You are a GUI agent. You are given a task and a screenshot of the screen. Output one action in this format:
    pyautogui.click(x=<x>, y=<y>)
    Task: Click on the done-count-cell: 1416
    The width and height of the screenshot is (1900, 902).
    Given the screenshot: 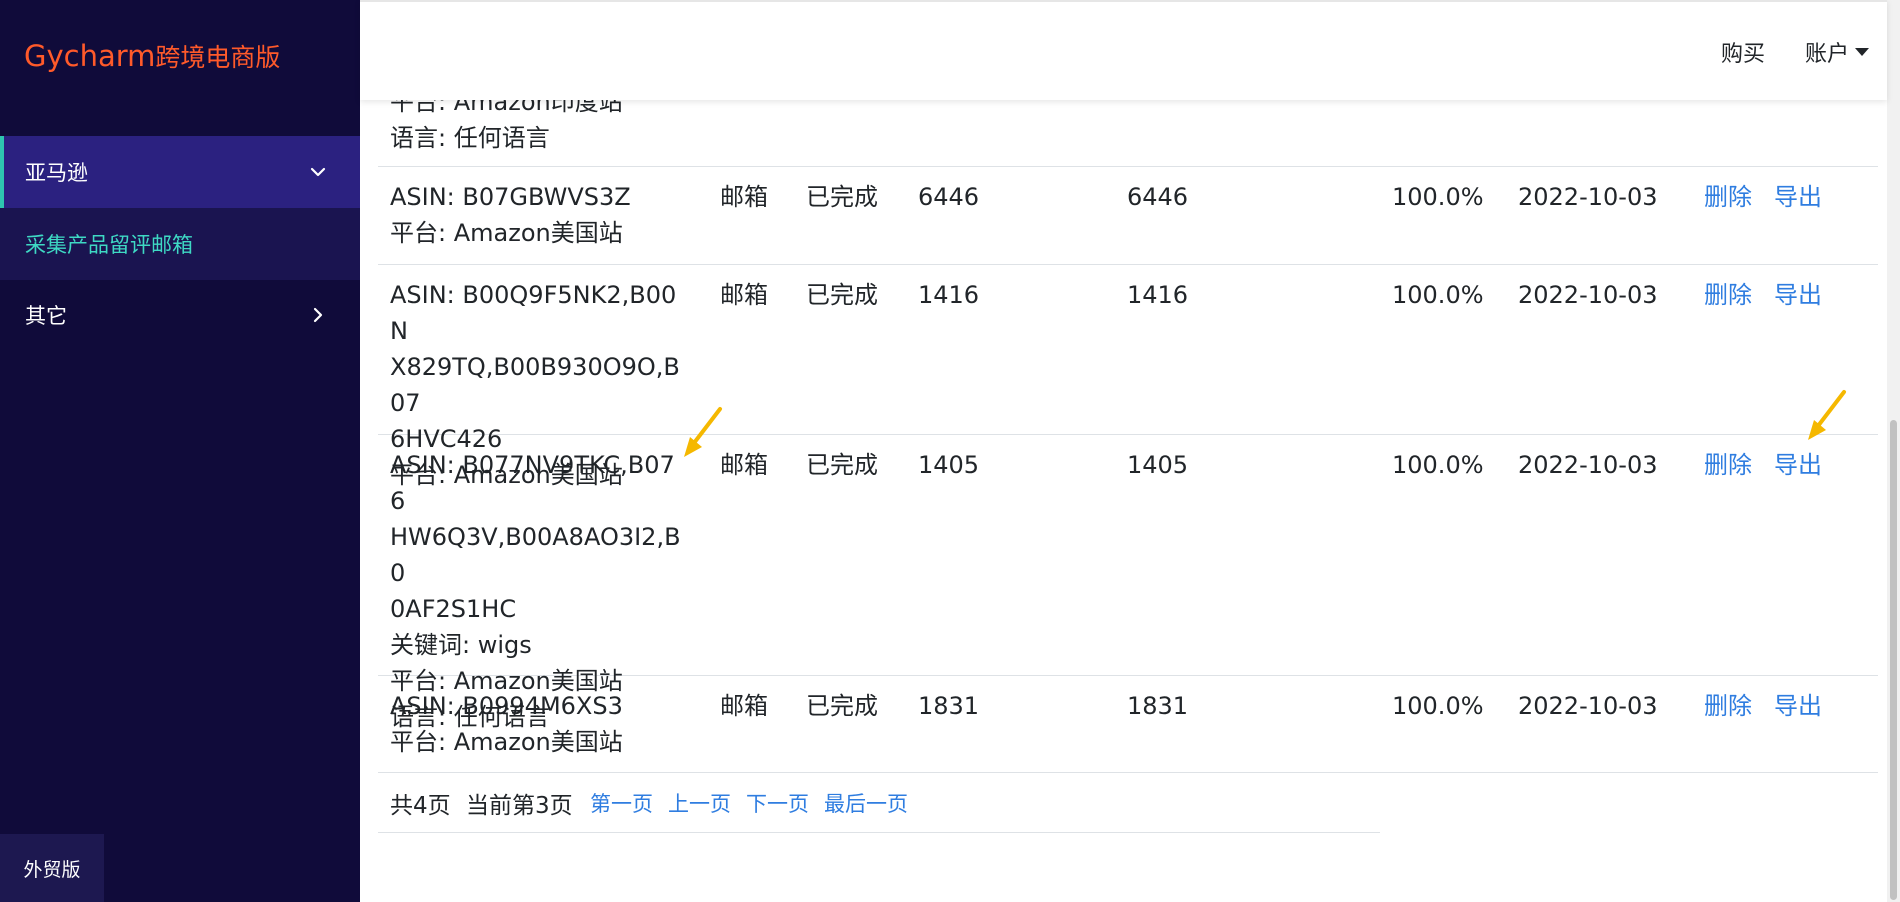 What is the action you would take?
    pyautogui.click(x=1158, y=295)
    